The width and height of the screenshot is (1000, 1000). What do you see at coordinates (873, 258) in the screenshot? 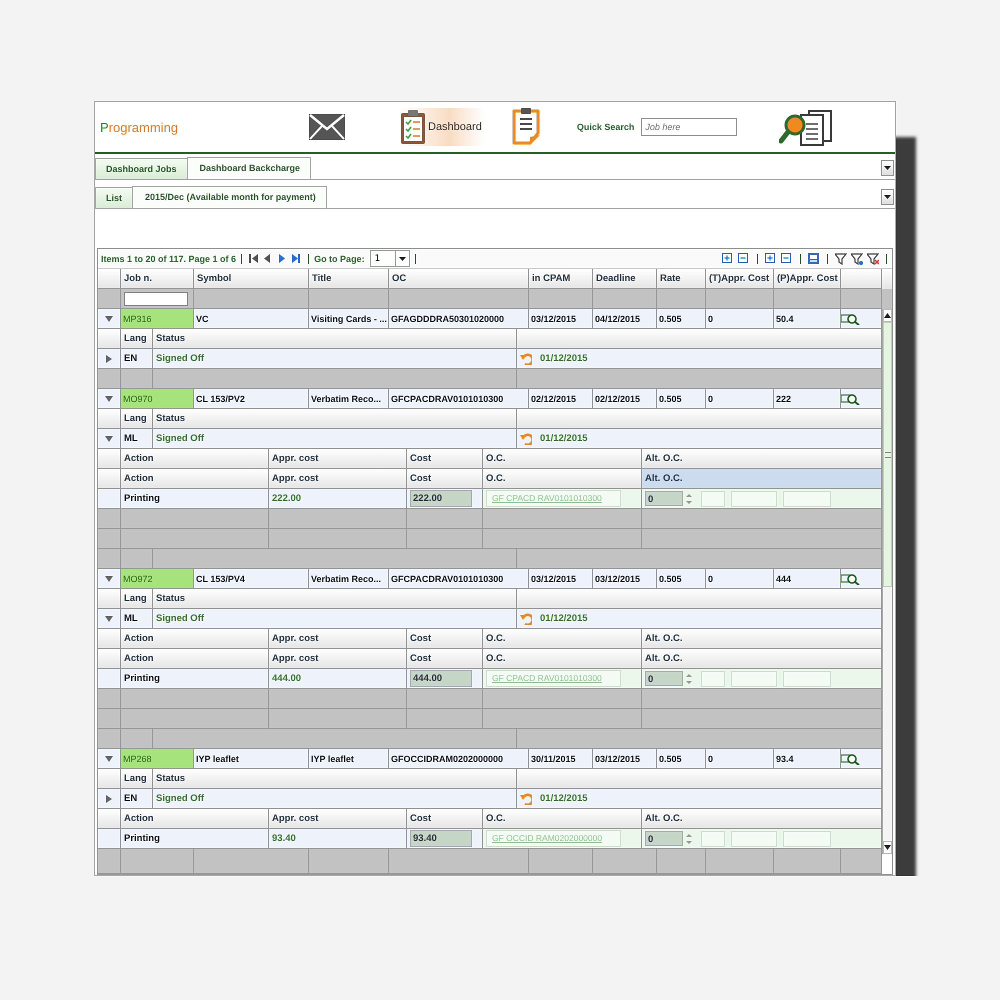
I see `clear-filter-icon` at bounding box center [873, 258].